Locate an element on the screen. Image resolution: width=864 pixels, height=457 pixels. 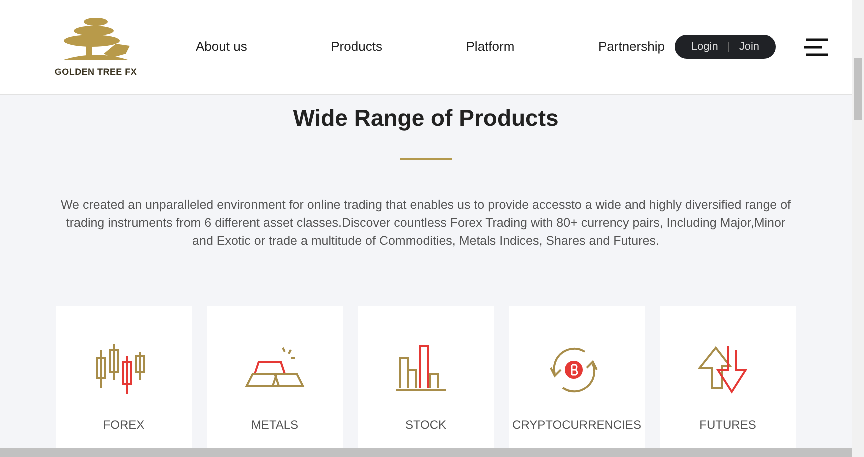
product-card: METALS is located at coordinates (275, 378).